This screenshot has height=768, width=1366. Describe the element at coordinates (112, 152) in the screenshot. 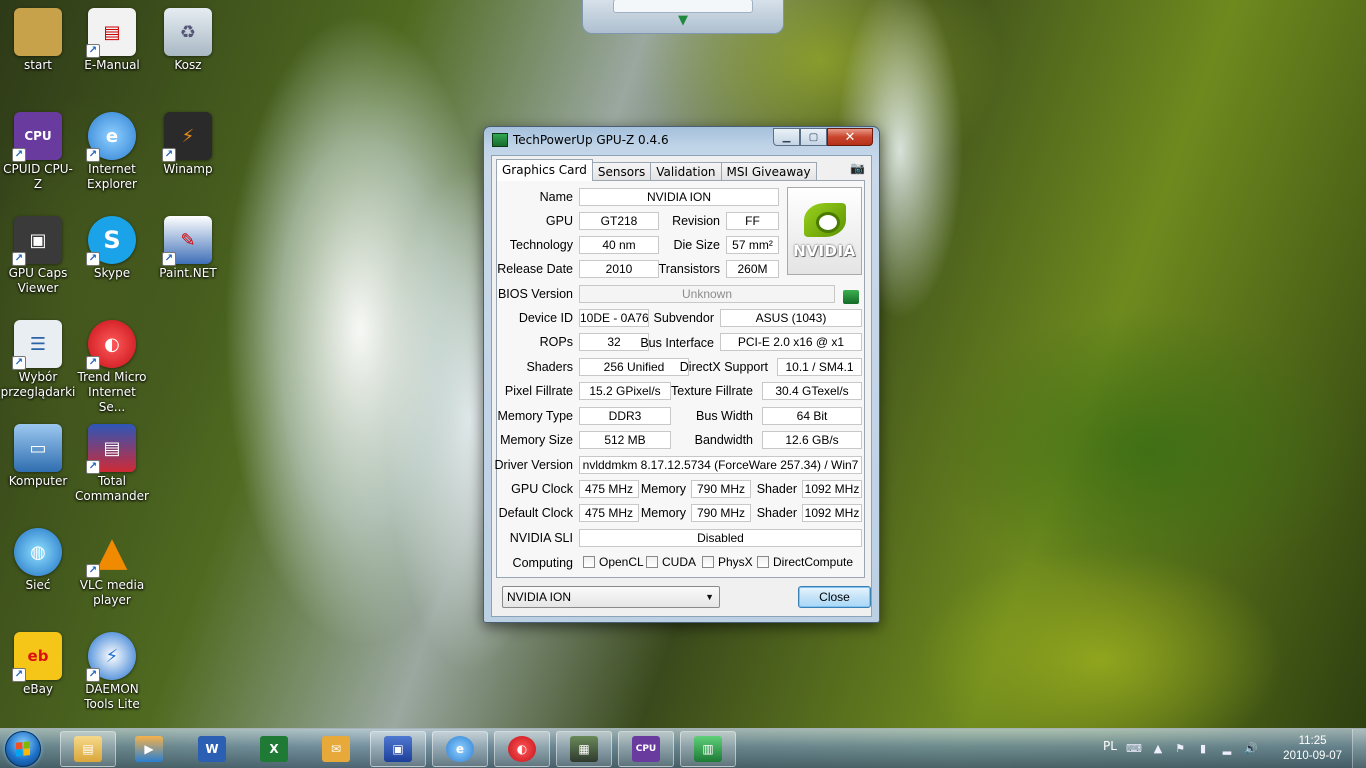

I see `desktop-icon-internet-explorer: e ↗ Internet Explorer` at that location.